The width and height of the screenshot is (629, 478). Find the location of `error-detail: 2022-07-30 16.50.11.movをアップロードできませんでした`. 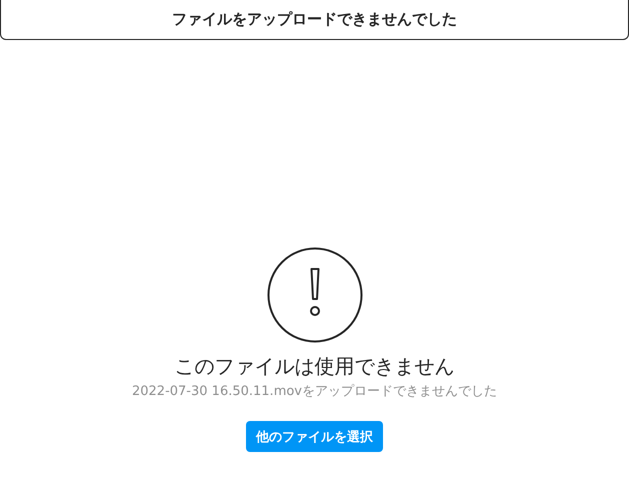

error-detail: 2022-07-30 16.50.11.movをアップロードできませんでした is located at coordinates (314, 392).